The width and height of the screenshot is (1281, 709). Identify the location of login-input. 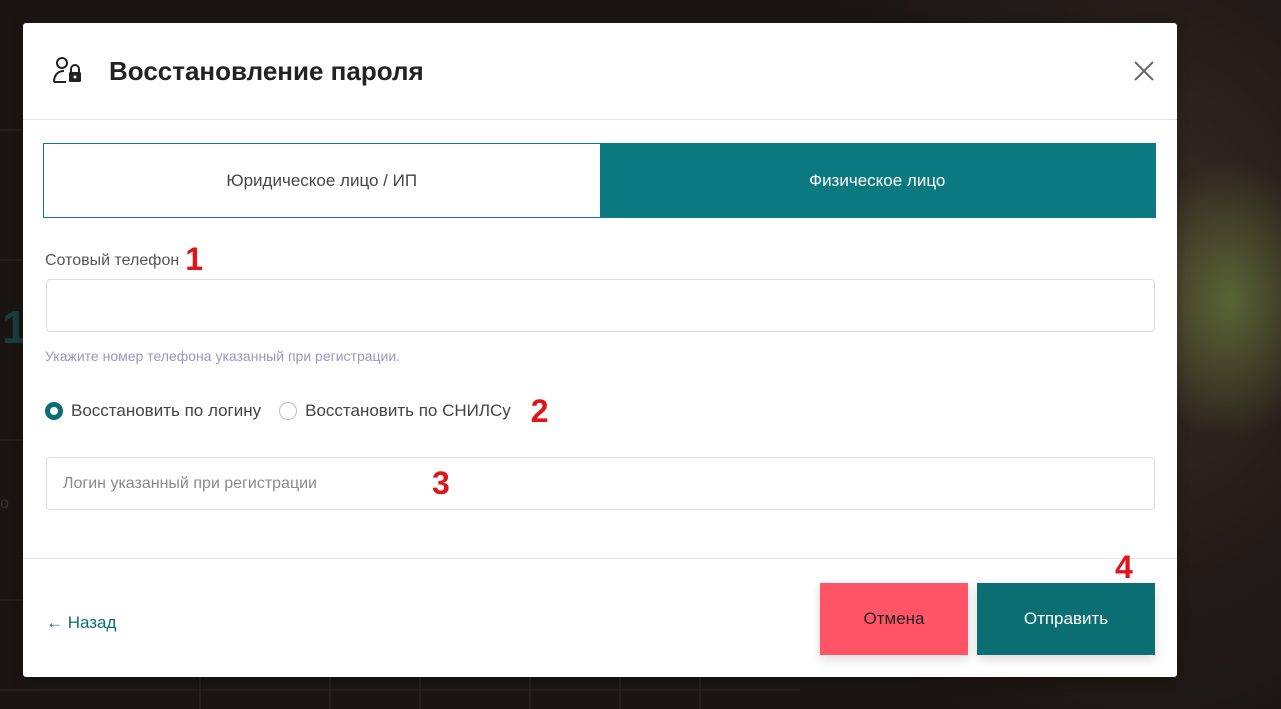
(600, 483).